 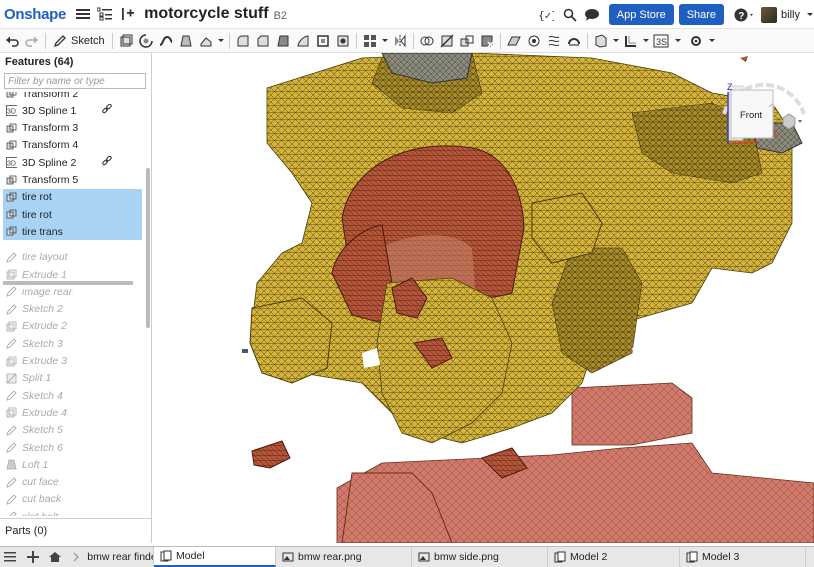 I want to click on feature-item: Extrude 4, so click(x=72, y=412).